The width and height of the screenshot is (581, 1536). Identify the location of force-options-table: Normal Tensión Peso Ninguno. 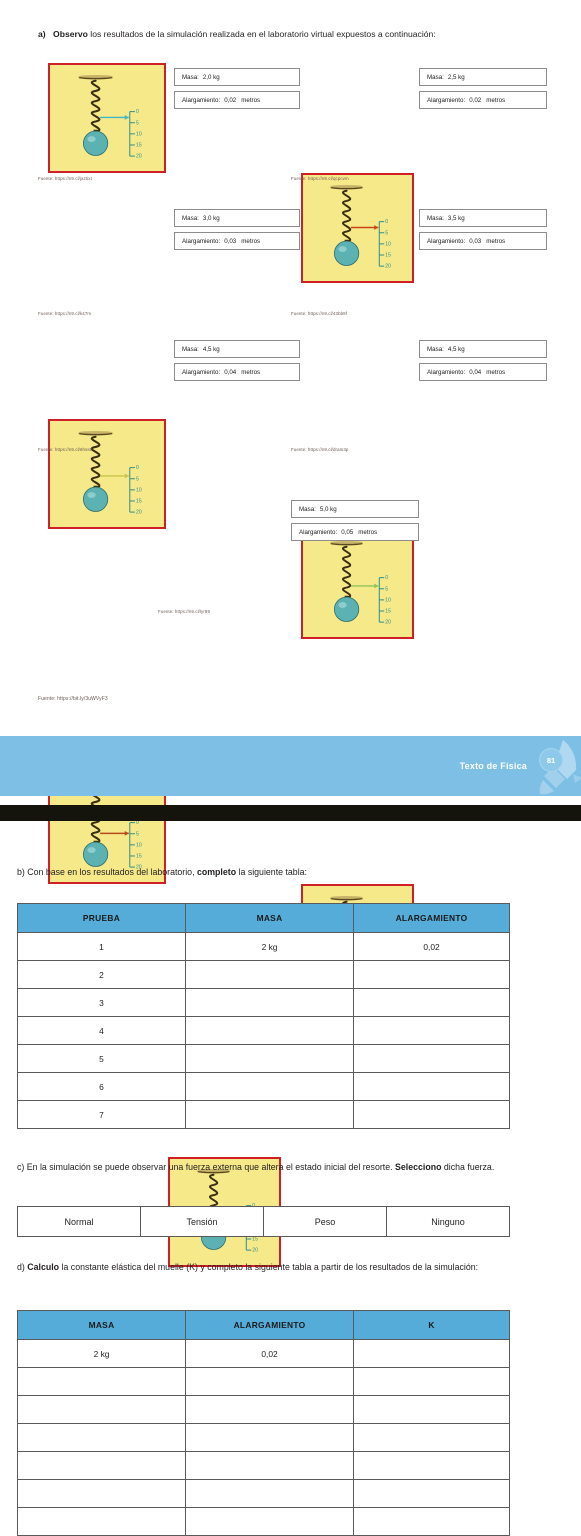
(263, 1221).